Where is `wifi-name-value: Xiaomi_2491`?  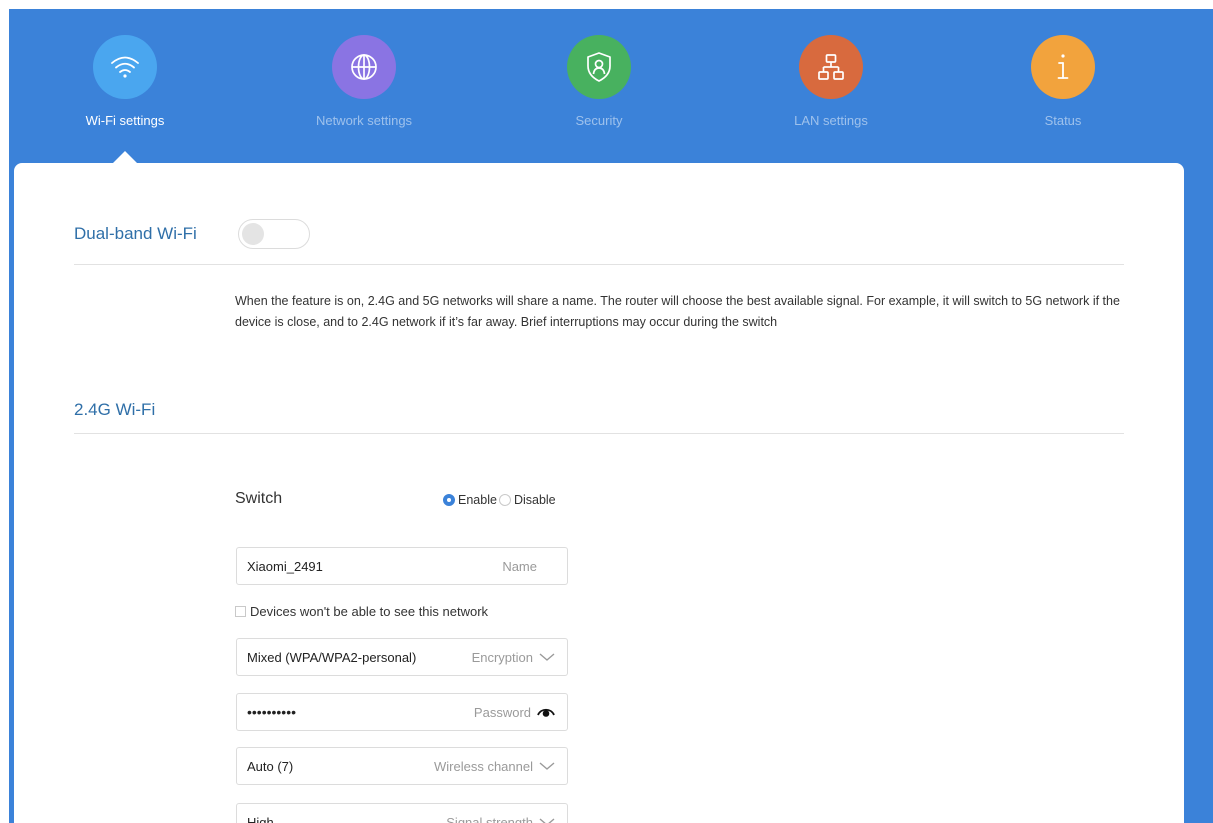 wifi-name-value: Xiaomi_2491 is located at coordinates (285, 566).